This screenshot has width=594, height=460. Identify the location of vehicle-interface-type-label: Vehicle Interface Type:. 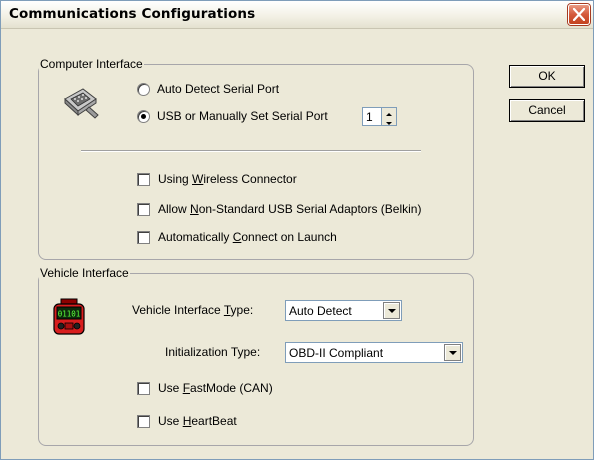
(192, 310).